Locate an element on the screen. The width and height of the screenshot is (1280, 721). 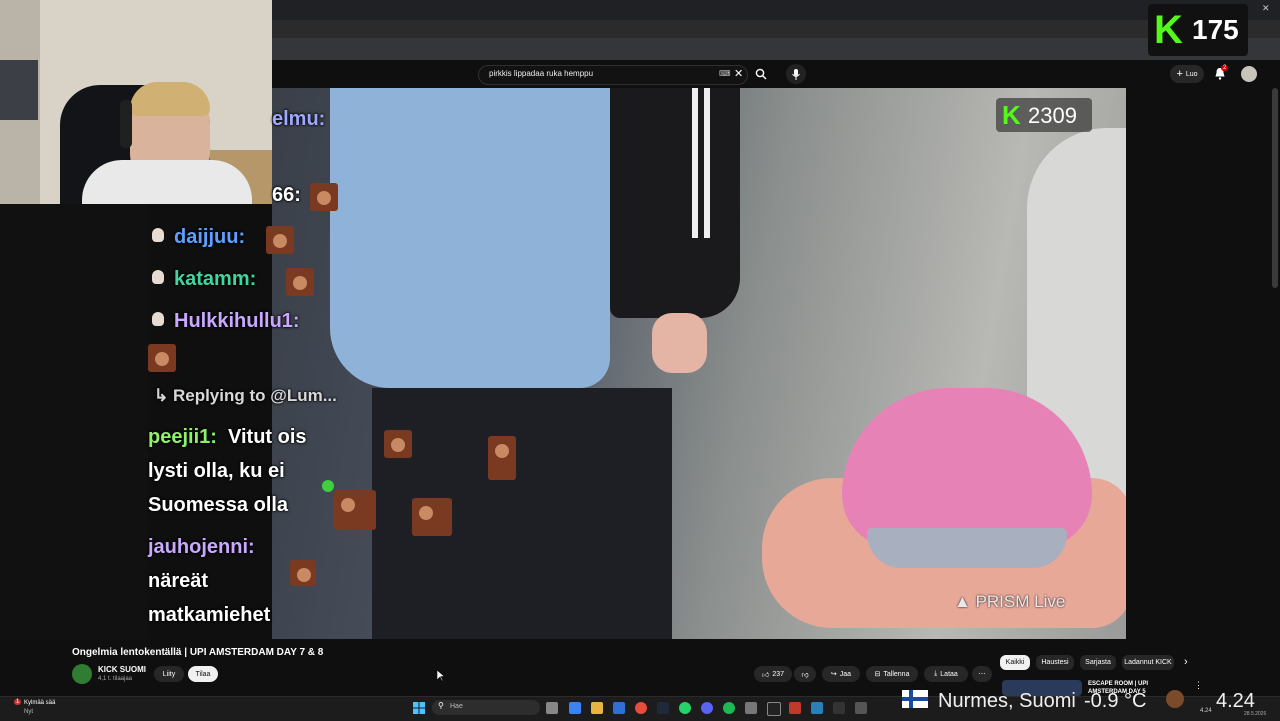
weather-sub: Nyt is located at coordinates (28, 712).